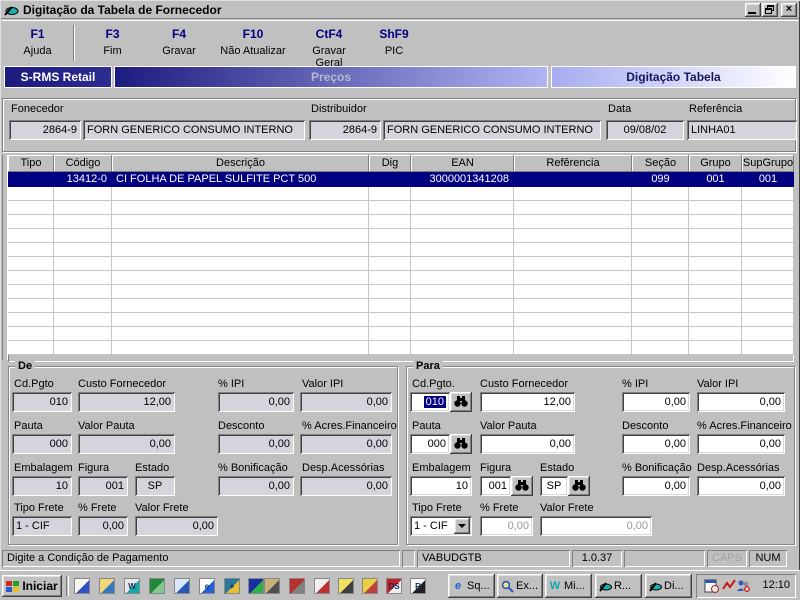 The height and width of the screenshot is (600, 800). What do you see at coordinates (441, 486) in the screenshot?
I see `para-embalagem-field: 10` at bounding box center [441, 486].